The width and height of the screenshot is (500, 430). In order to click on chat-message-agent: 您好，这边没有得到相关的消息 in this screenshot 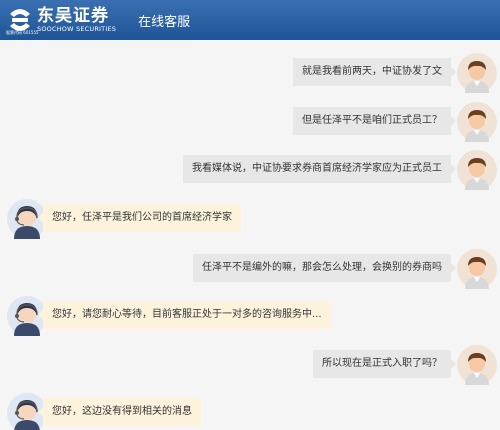, I will do `click(250, 411)`.